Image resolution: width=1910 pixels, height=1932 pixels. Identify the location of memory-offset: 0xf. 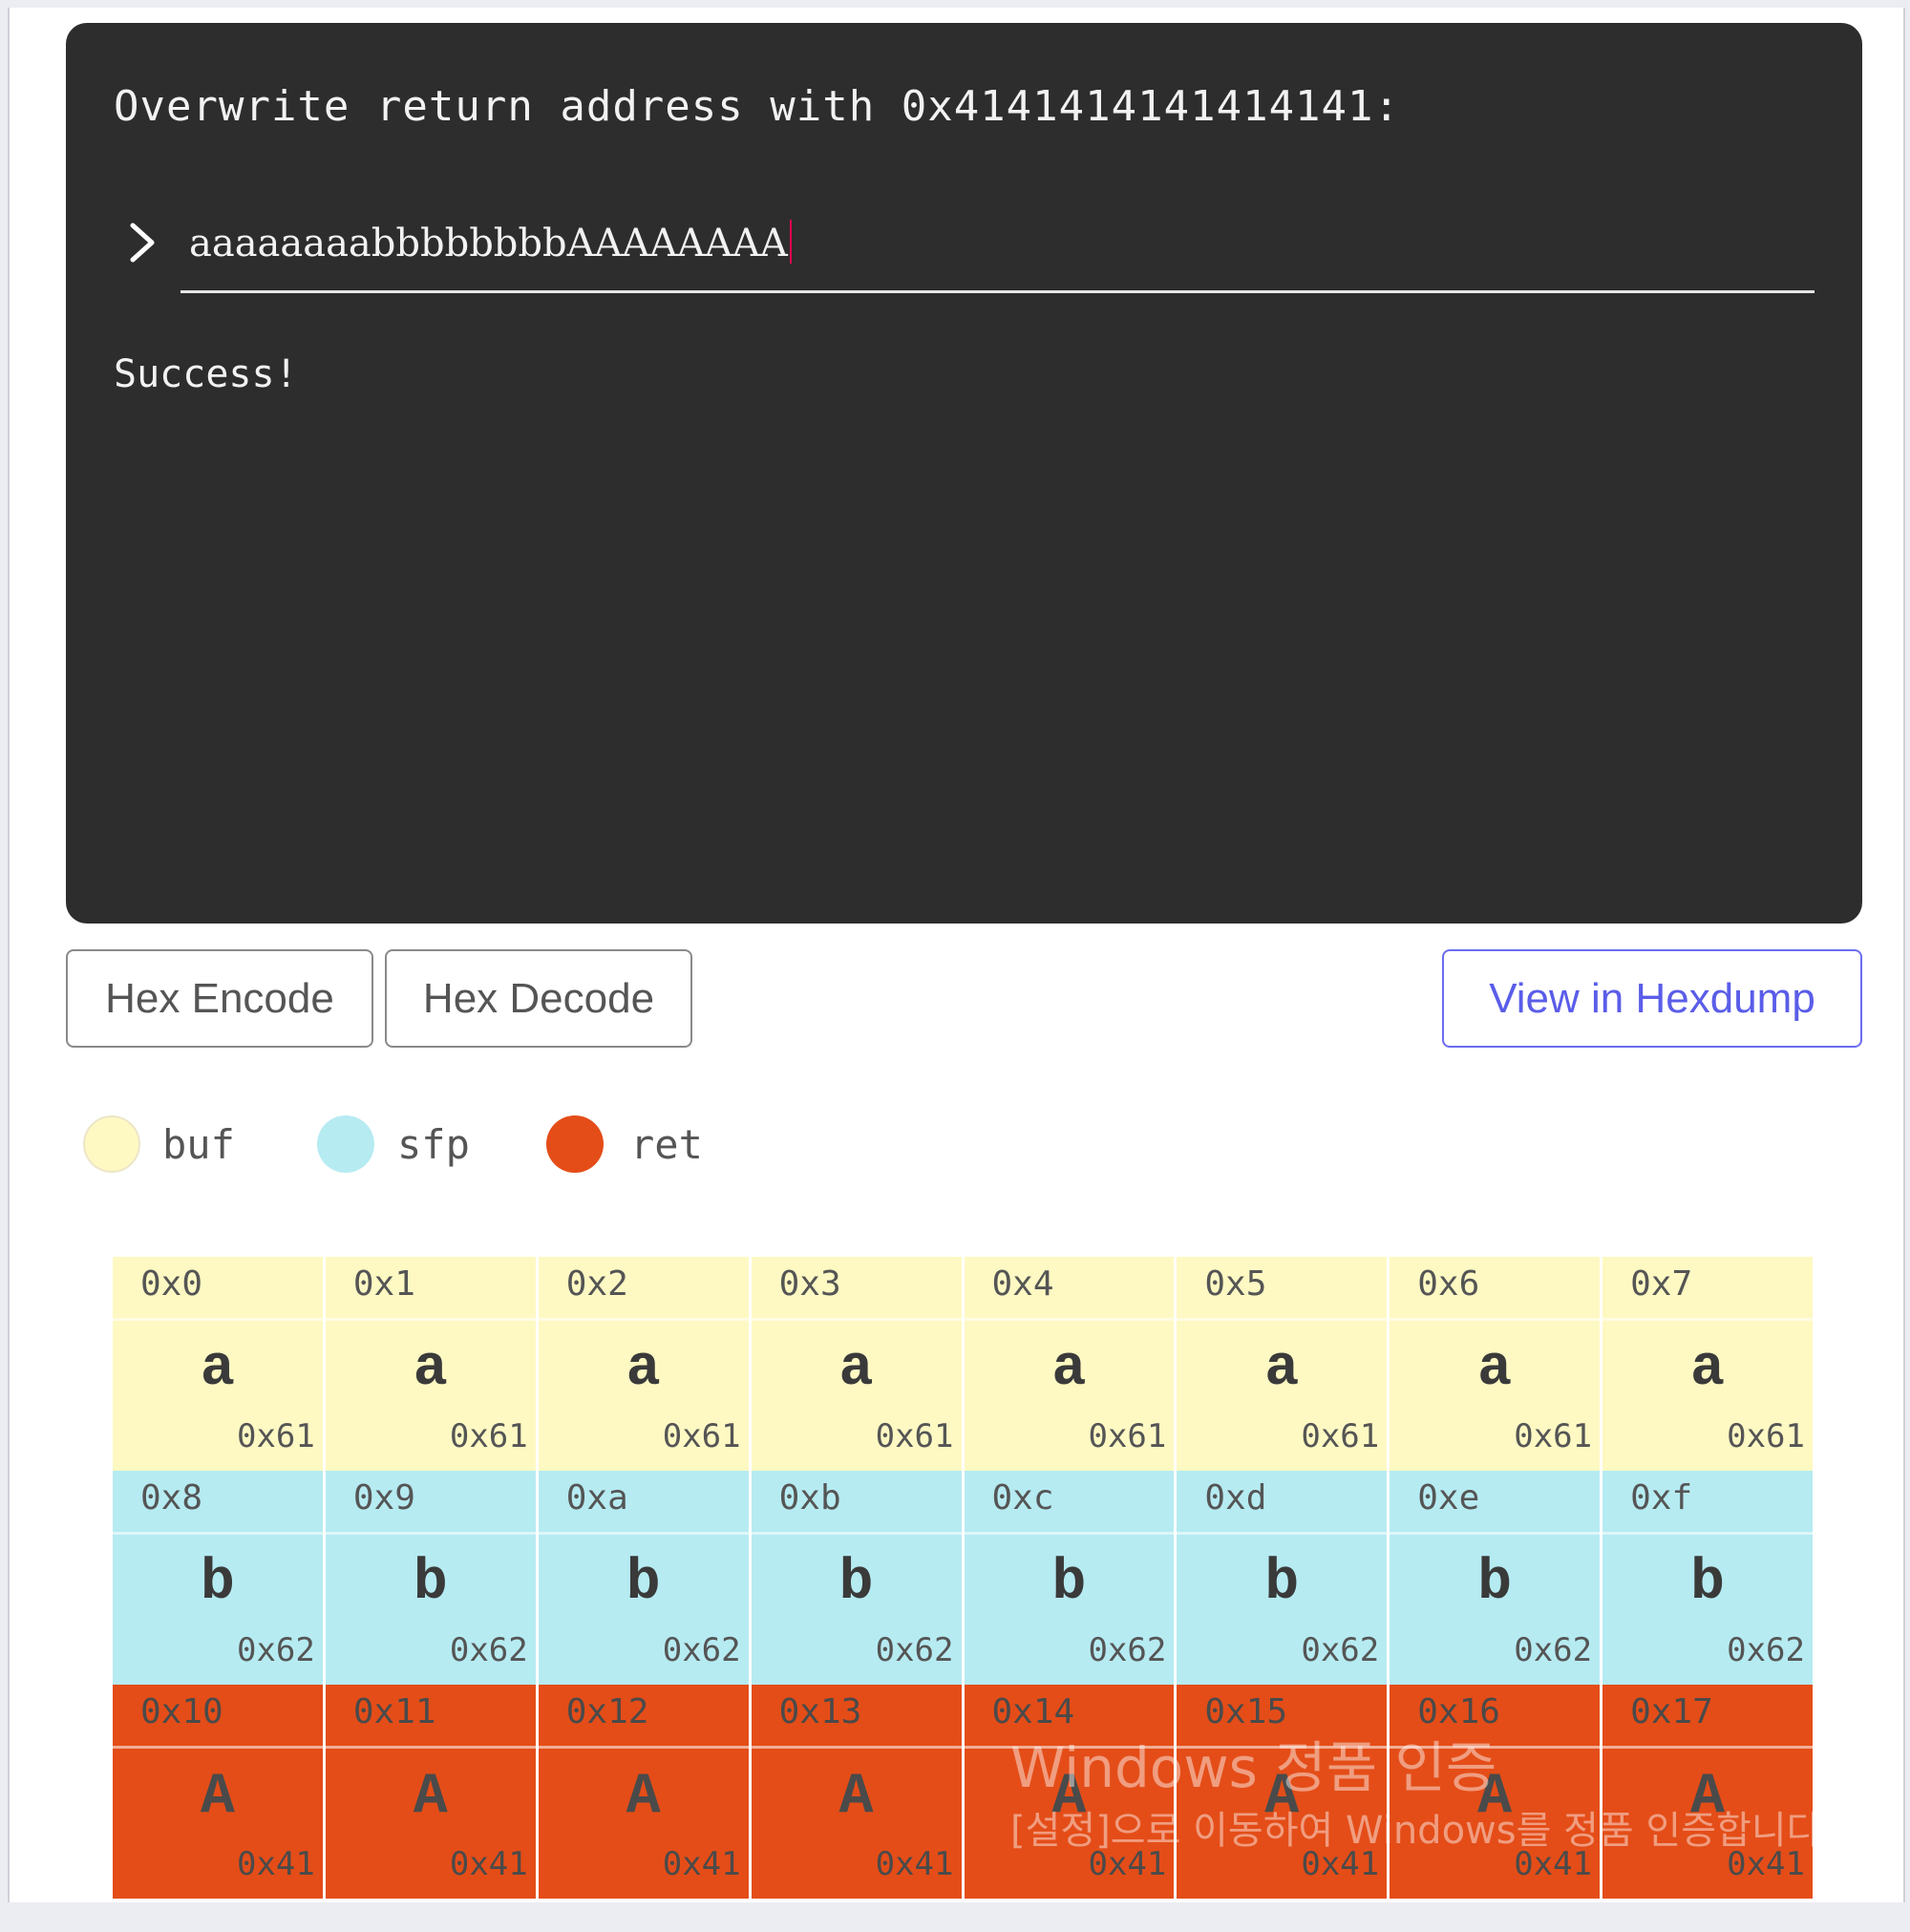
(1707, 1503).